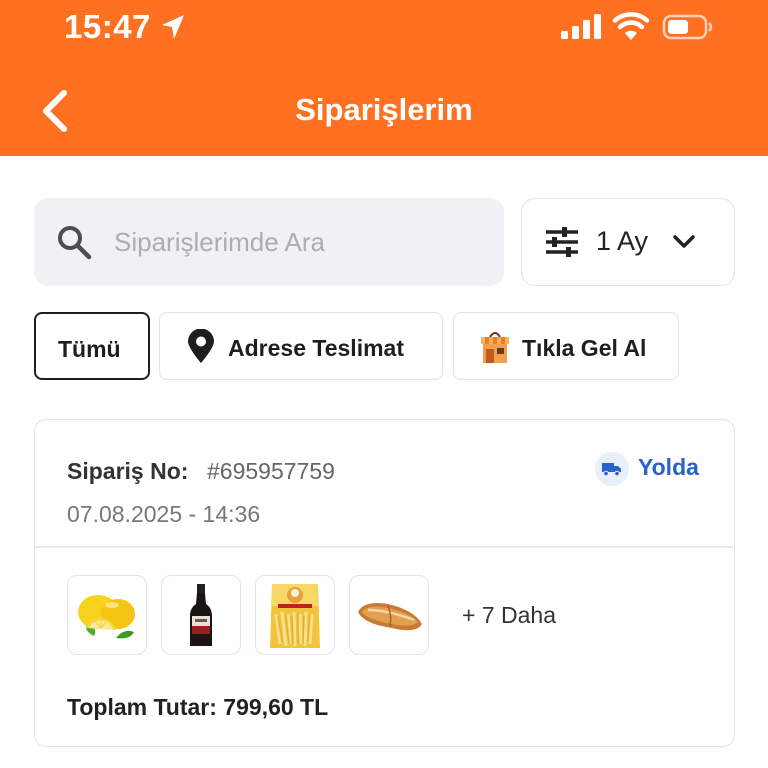  I want to click on lemon-product-icon, so click(106, 617).